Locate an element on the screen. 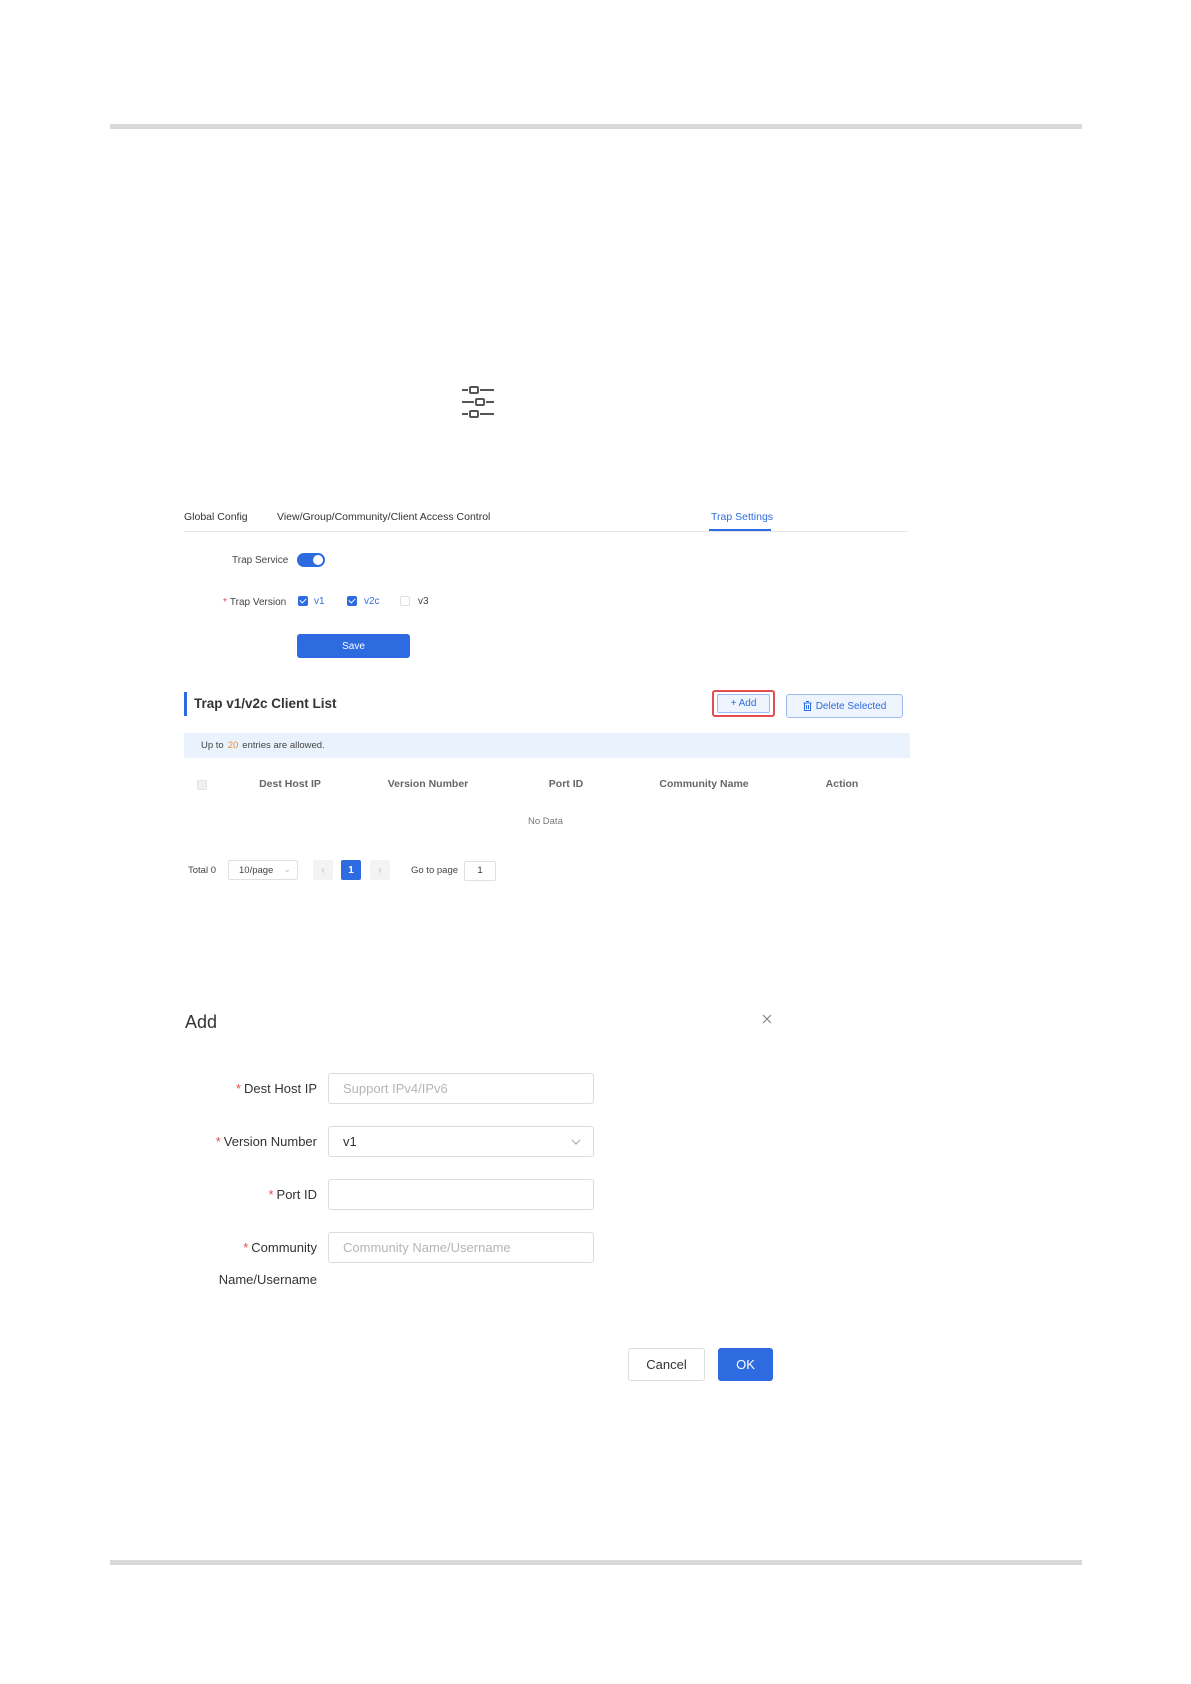  trap-service-label: Trap Service is located at coordinates (260, 560).